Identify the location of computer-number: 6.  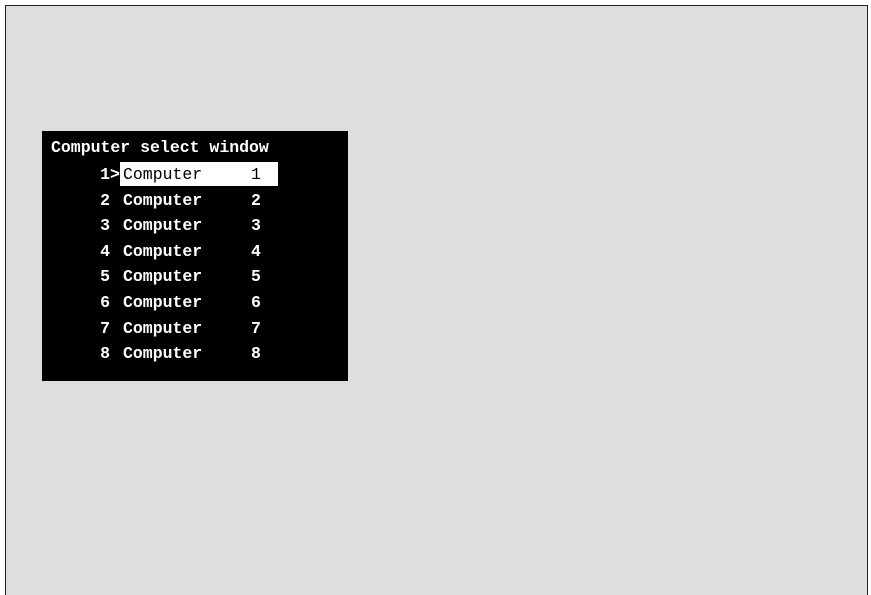
(105, 302).